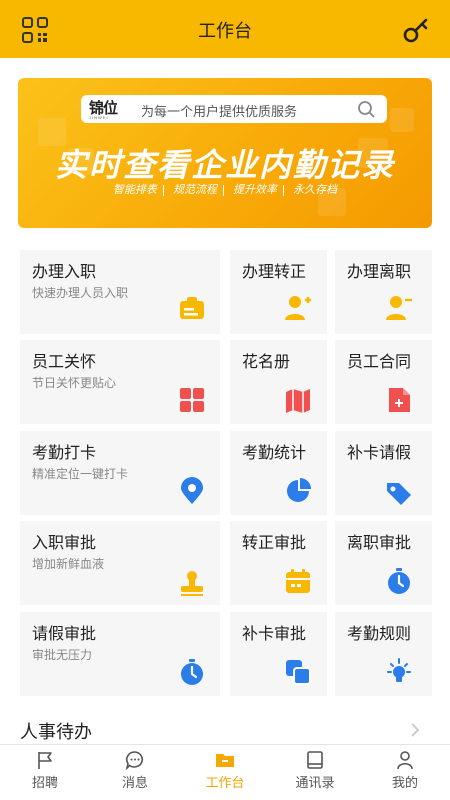 The height and width of the screenshot is (800, 450). Describe the element at coordinates (379, 453) in the screenshot. I see `card-title: 补卡请假` at that location.